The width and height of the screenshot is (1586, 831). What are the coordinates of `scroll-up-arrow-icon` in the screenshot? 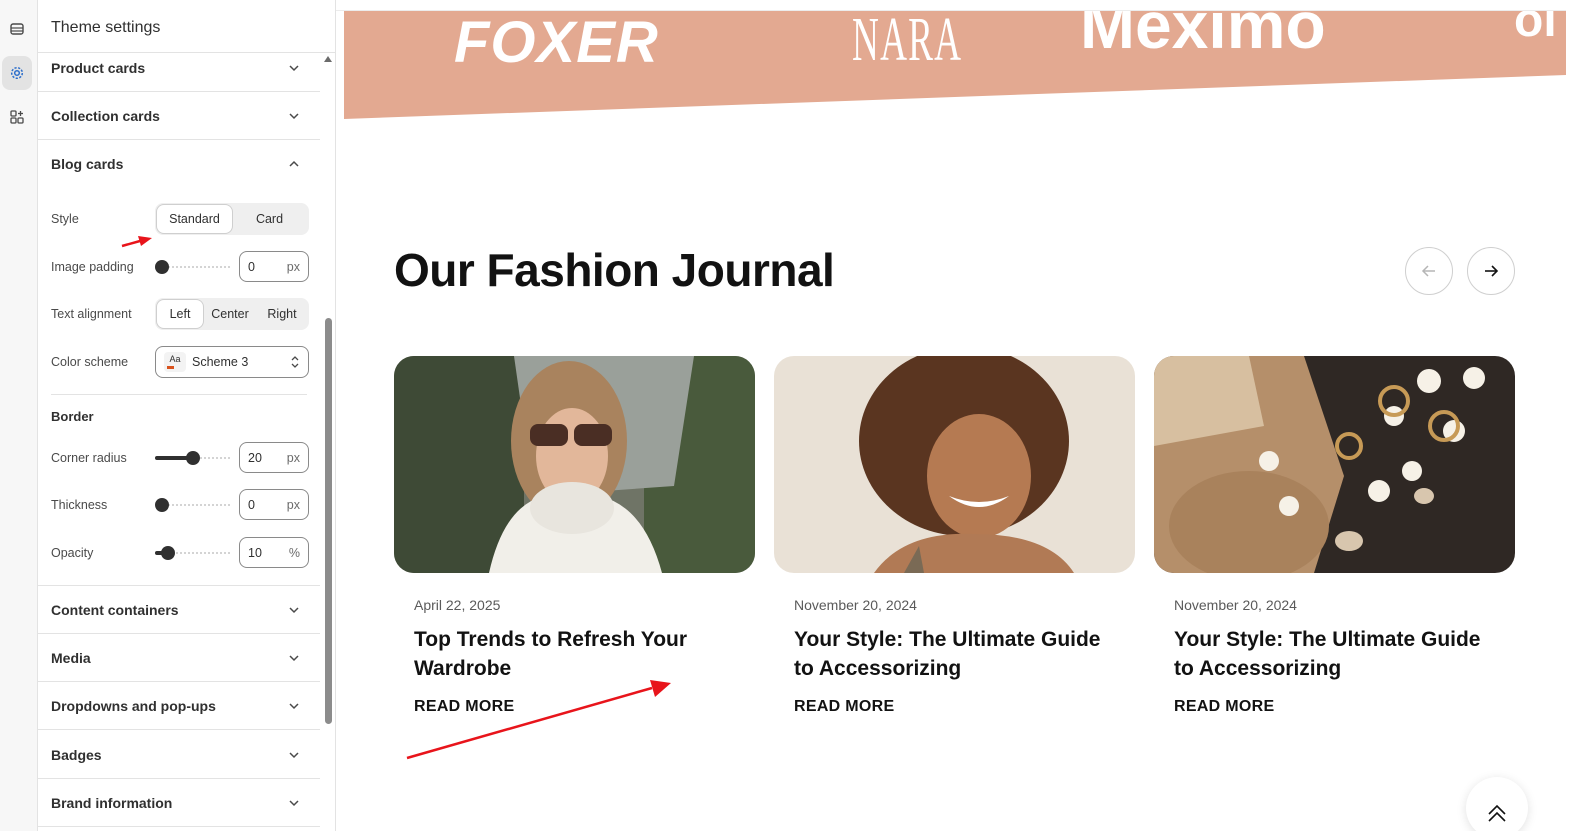 It's located at (328, 59).